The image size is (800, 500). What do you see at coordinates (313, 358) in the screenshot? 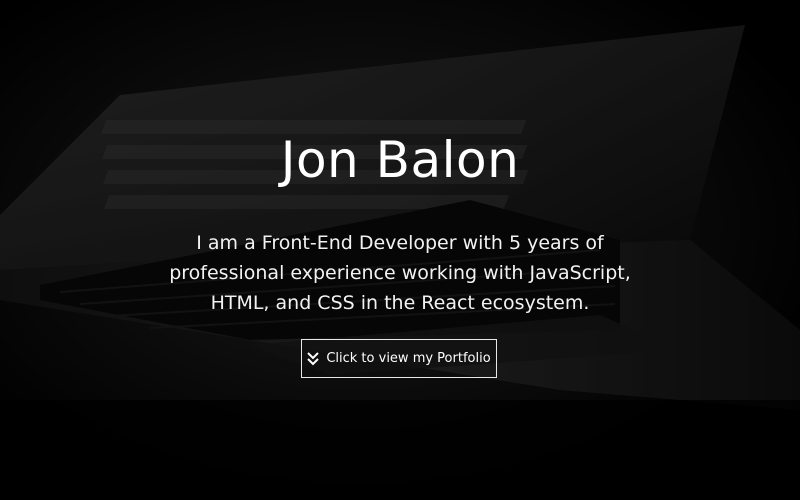
I see `double-chevron-down-icon` at bounding box center [313, 358].